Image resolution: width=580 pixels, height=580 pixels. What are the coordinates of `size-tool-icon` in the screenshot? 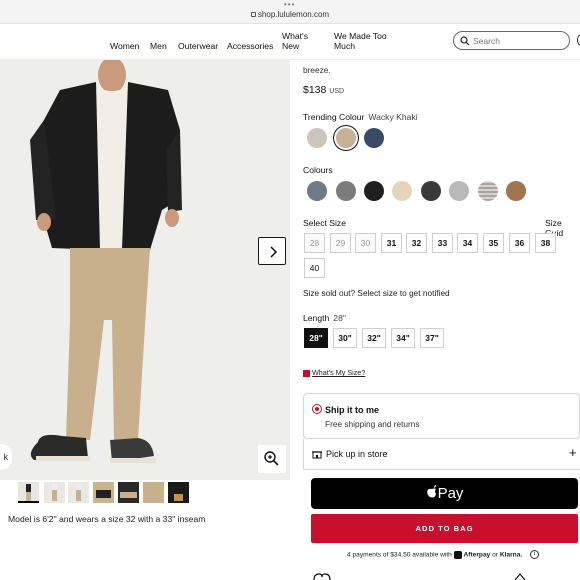 It's located at (306, 373).